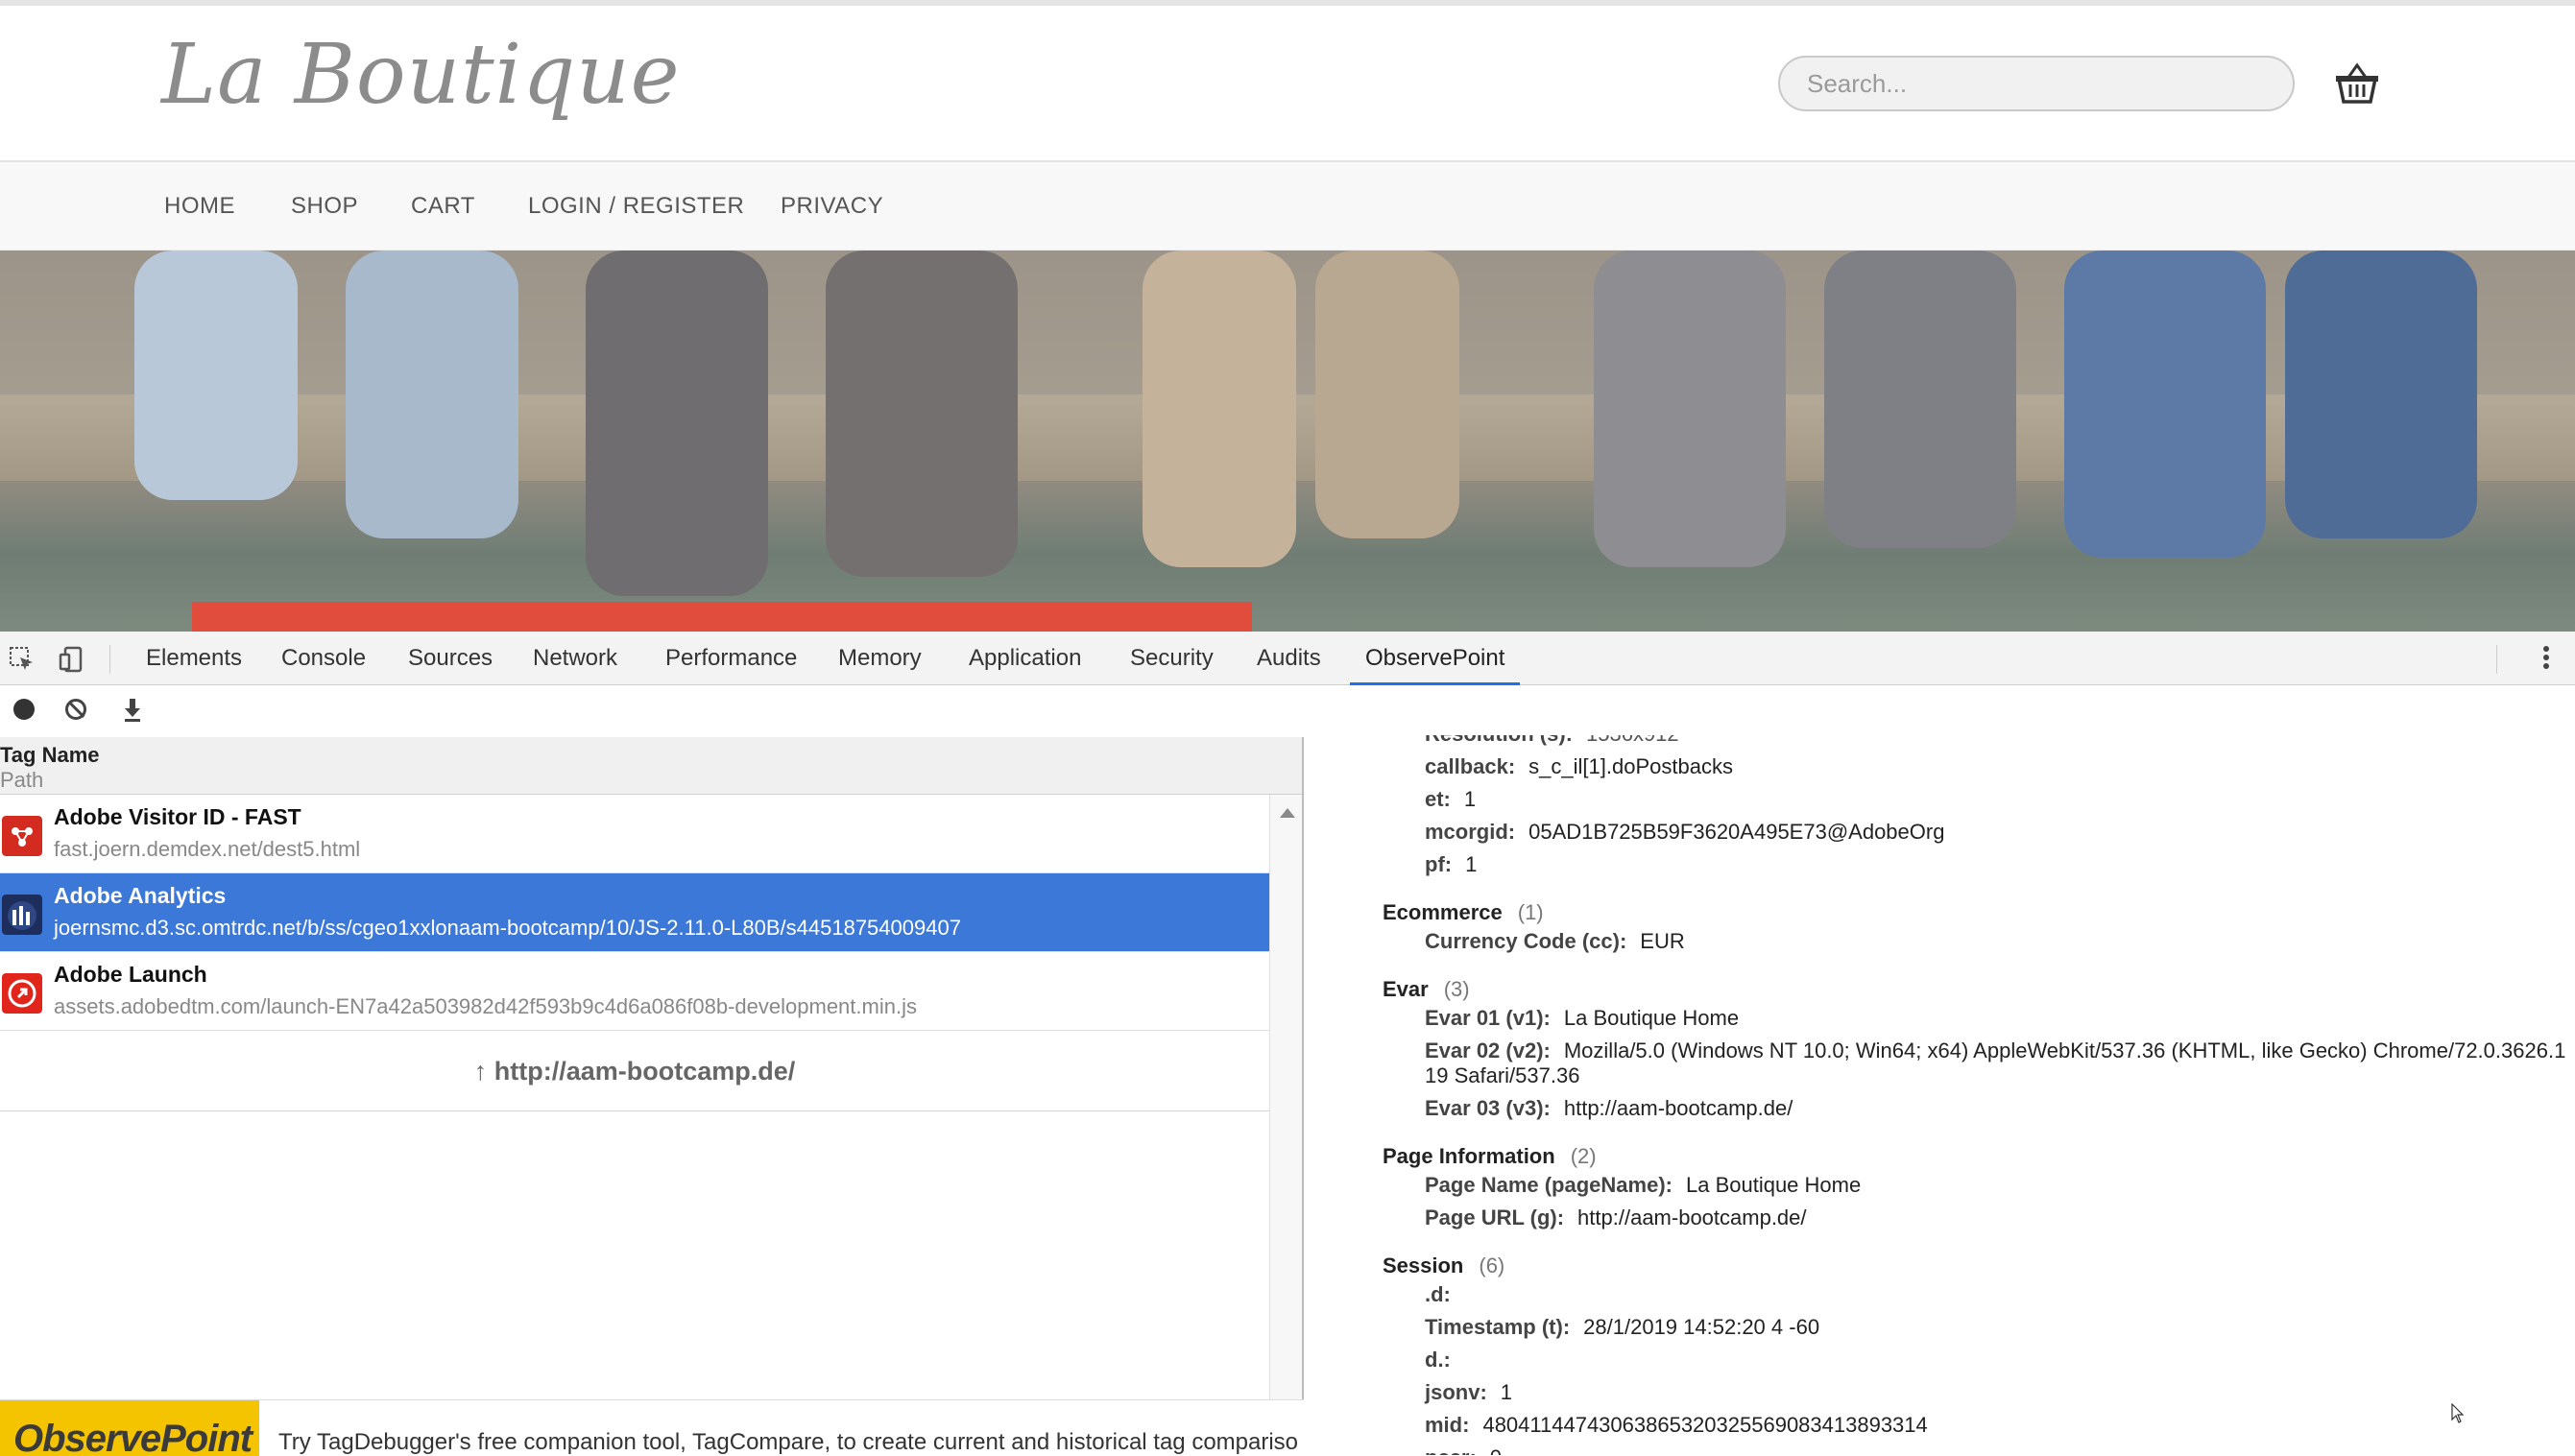  What do you see at coordinates (1451, 1450) in the screenshot?
I see `detail-key: pccr:` at bounding box center [1451, 1450].